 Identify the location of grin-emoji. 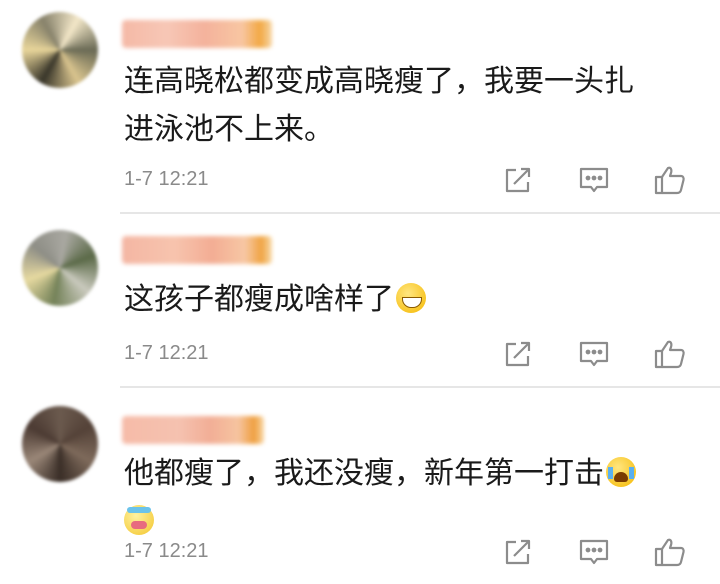
(411, 298).